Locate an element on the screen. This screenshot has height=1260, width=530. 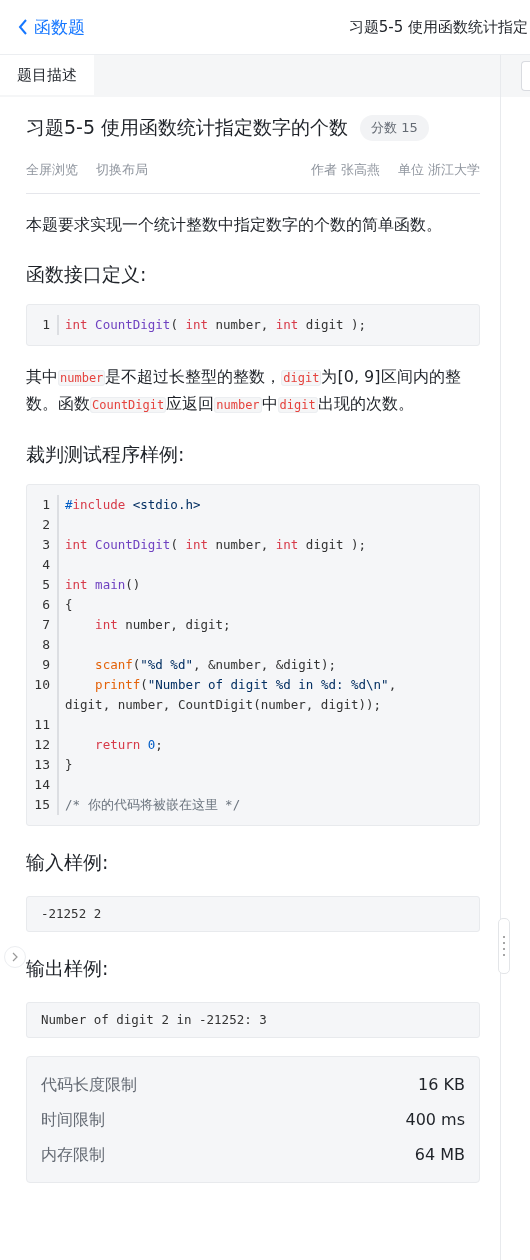
line-number: 8 is located at coordinates (46, 645).